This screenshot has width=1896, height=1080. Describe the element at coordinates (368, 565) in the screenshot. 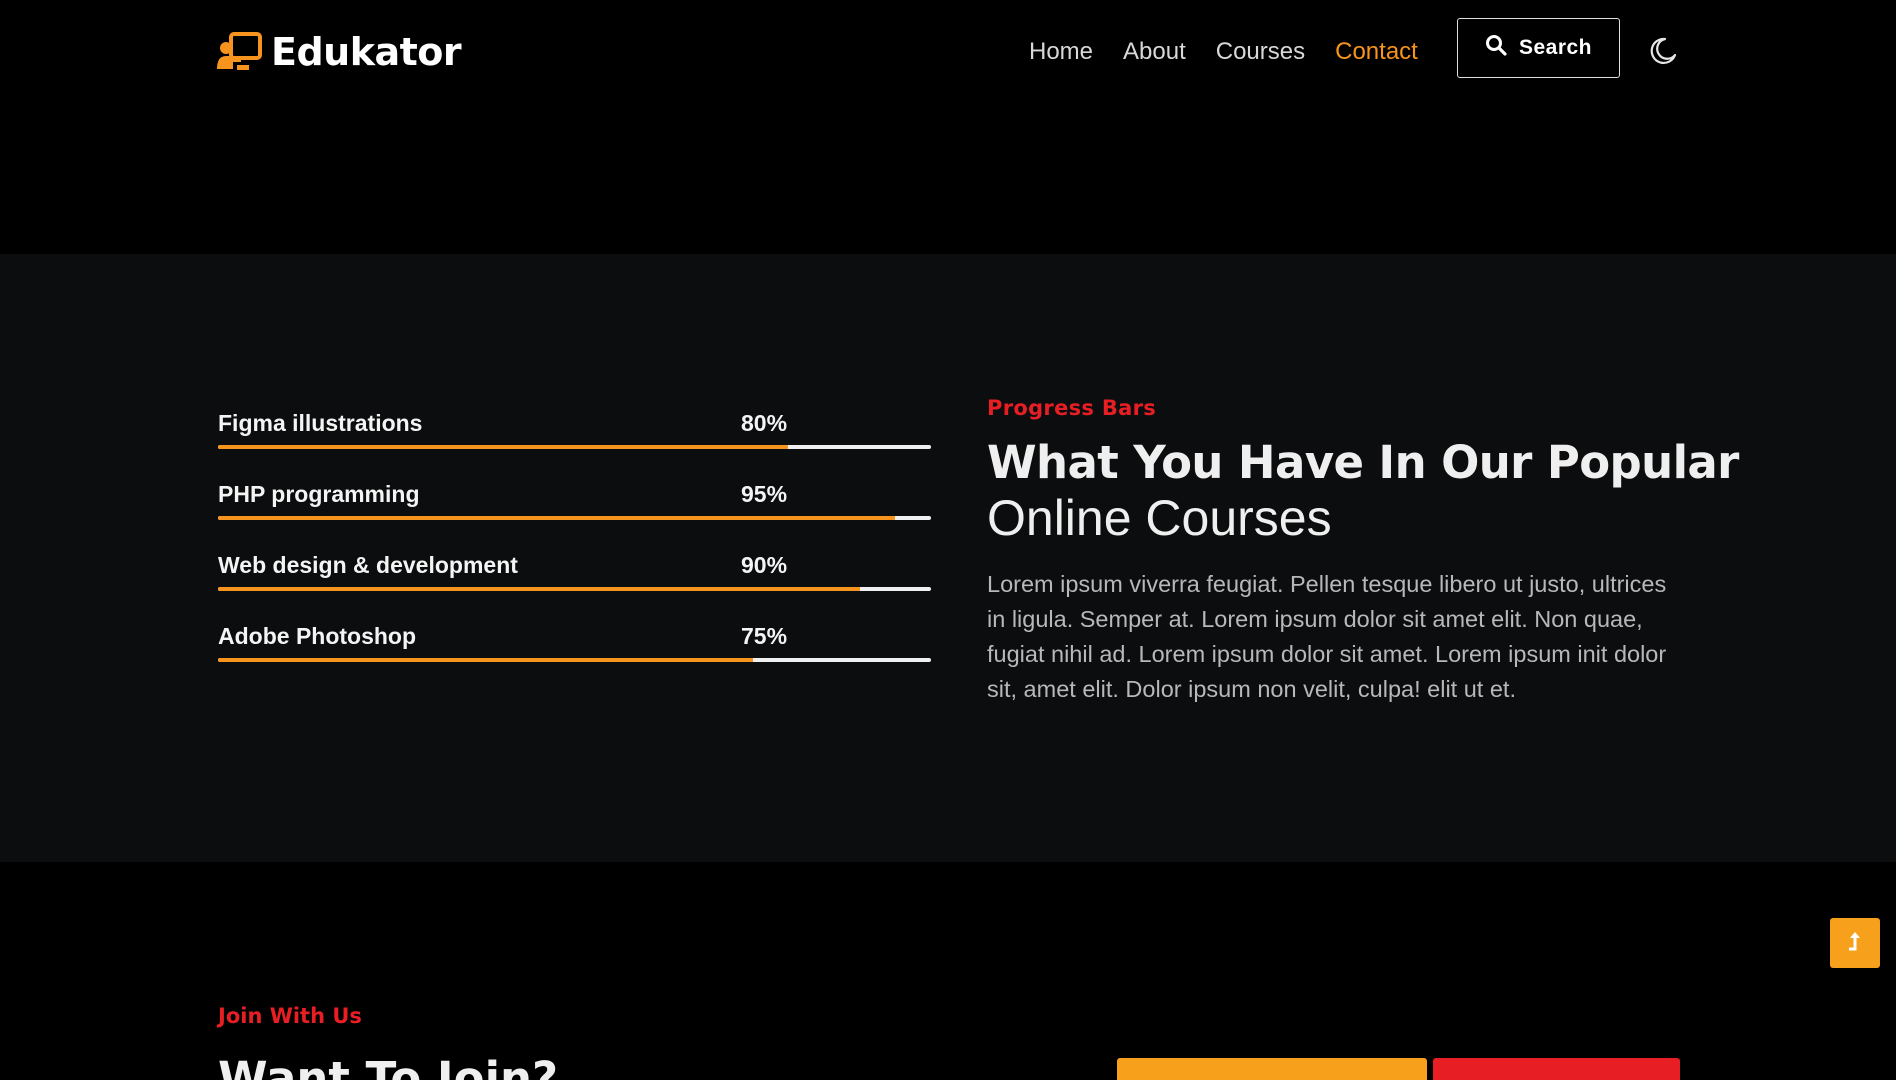

I see `progress-bar-label: Web design & development` at that location.